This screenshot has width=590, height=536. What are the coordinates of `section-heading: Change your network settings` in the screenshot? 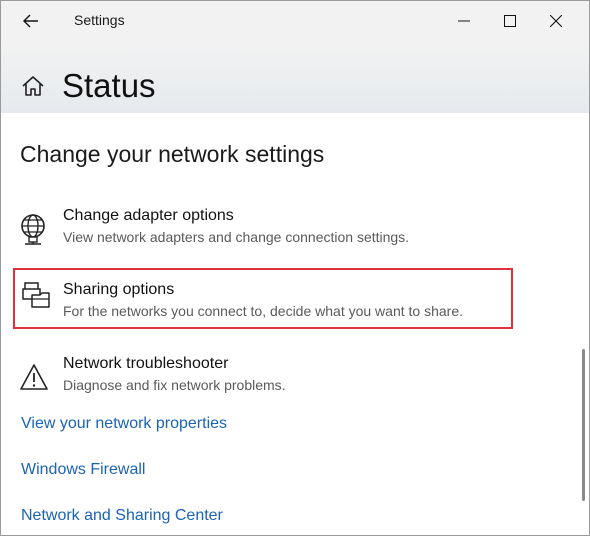 It's located at (172, 154).